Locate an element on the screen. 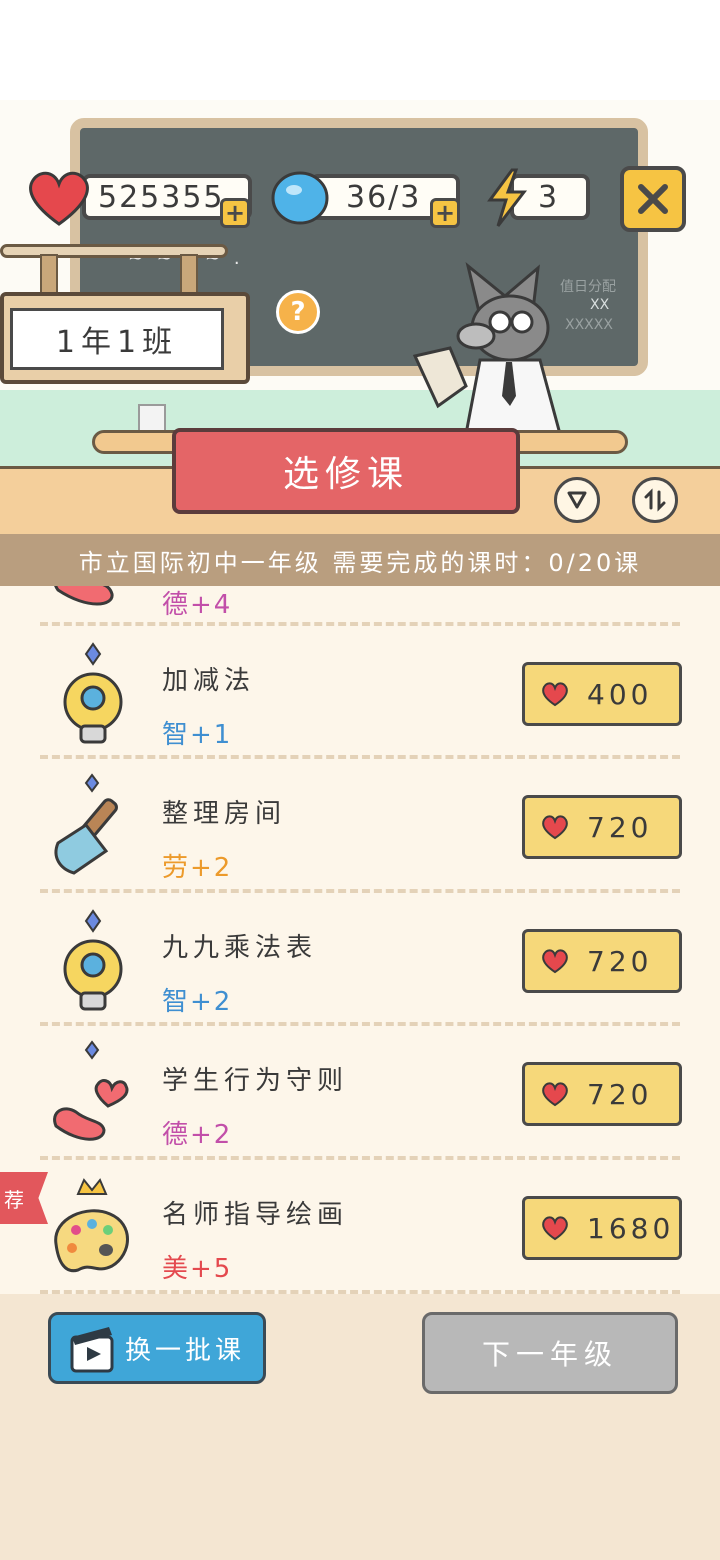  add-gems-button: + is located at coordinates (445, 213).